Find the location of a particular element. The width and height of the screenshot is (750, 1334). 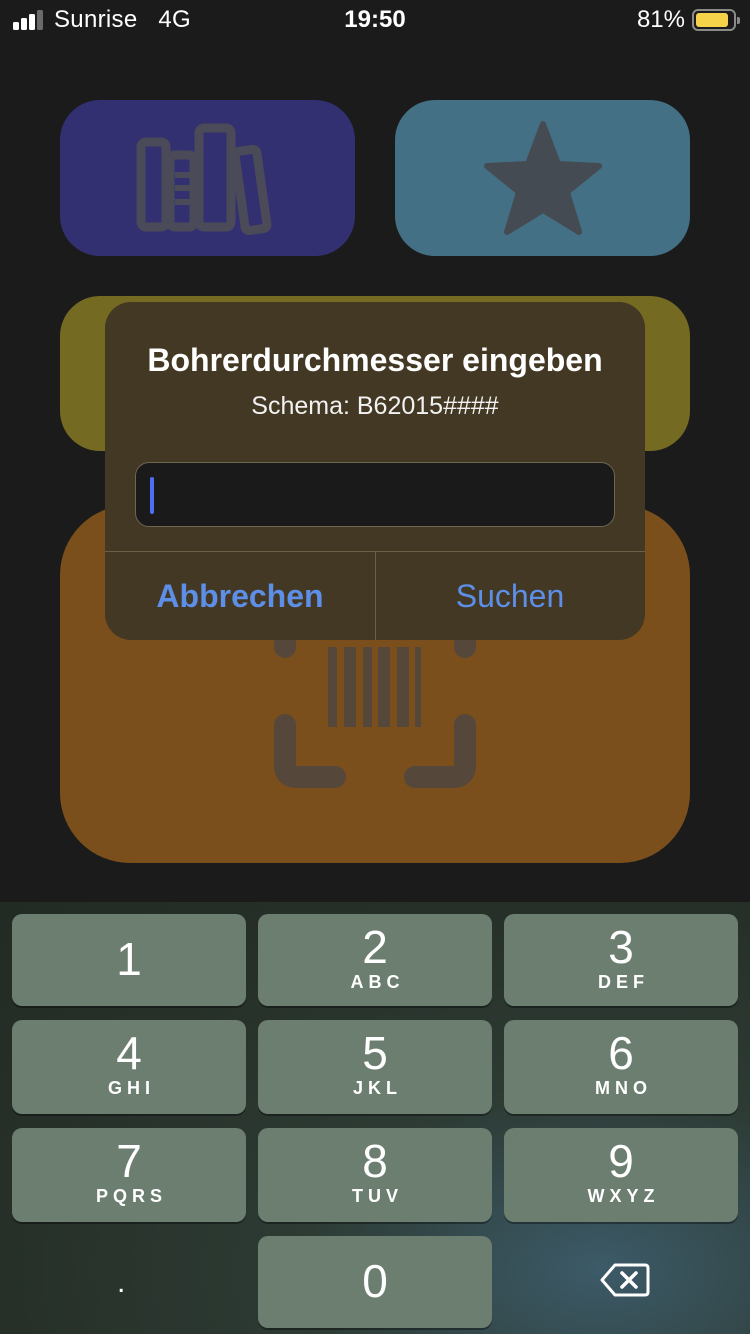

key-2: 2 ABC is located at coordinates (375, 960).